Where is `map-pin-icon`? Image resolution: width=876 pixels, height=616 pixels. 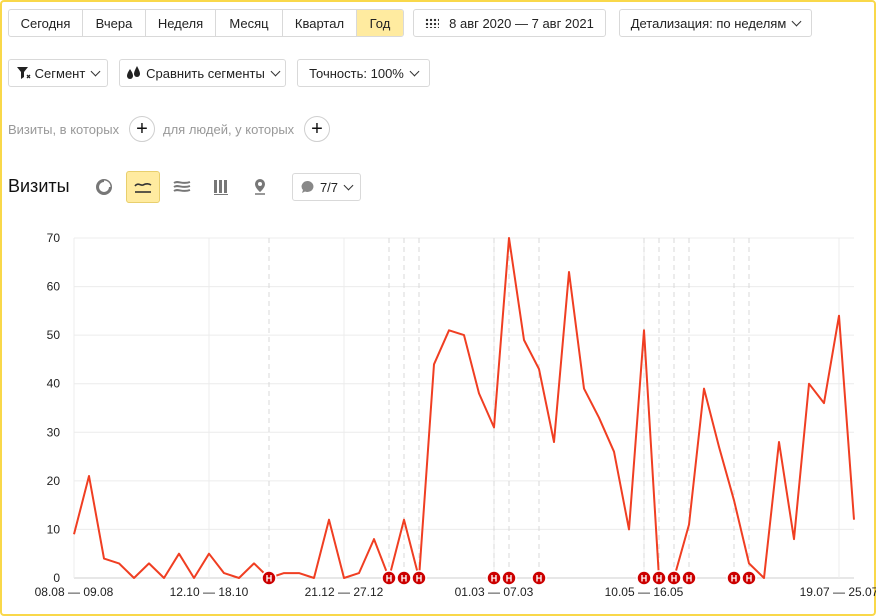 map-pin-icon is located at coordinates (260, 187).